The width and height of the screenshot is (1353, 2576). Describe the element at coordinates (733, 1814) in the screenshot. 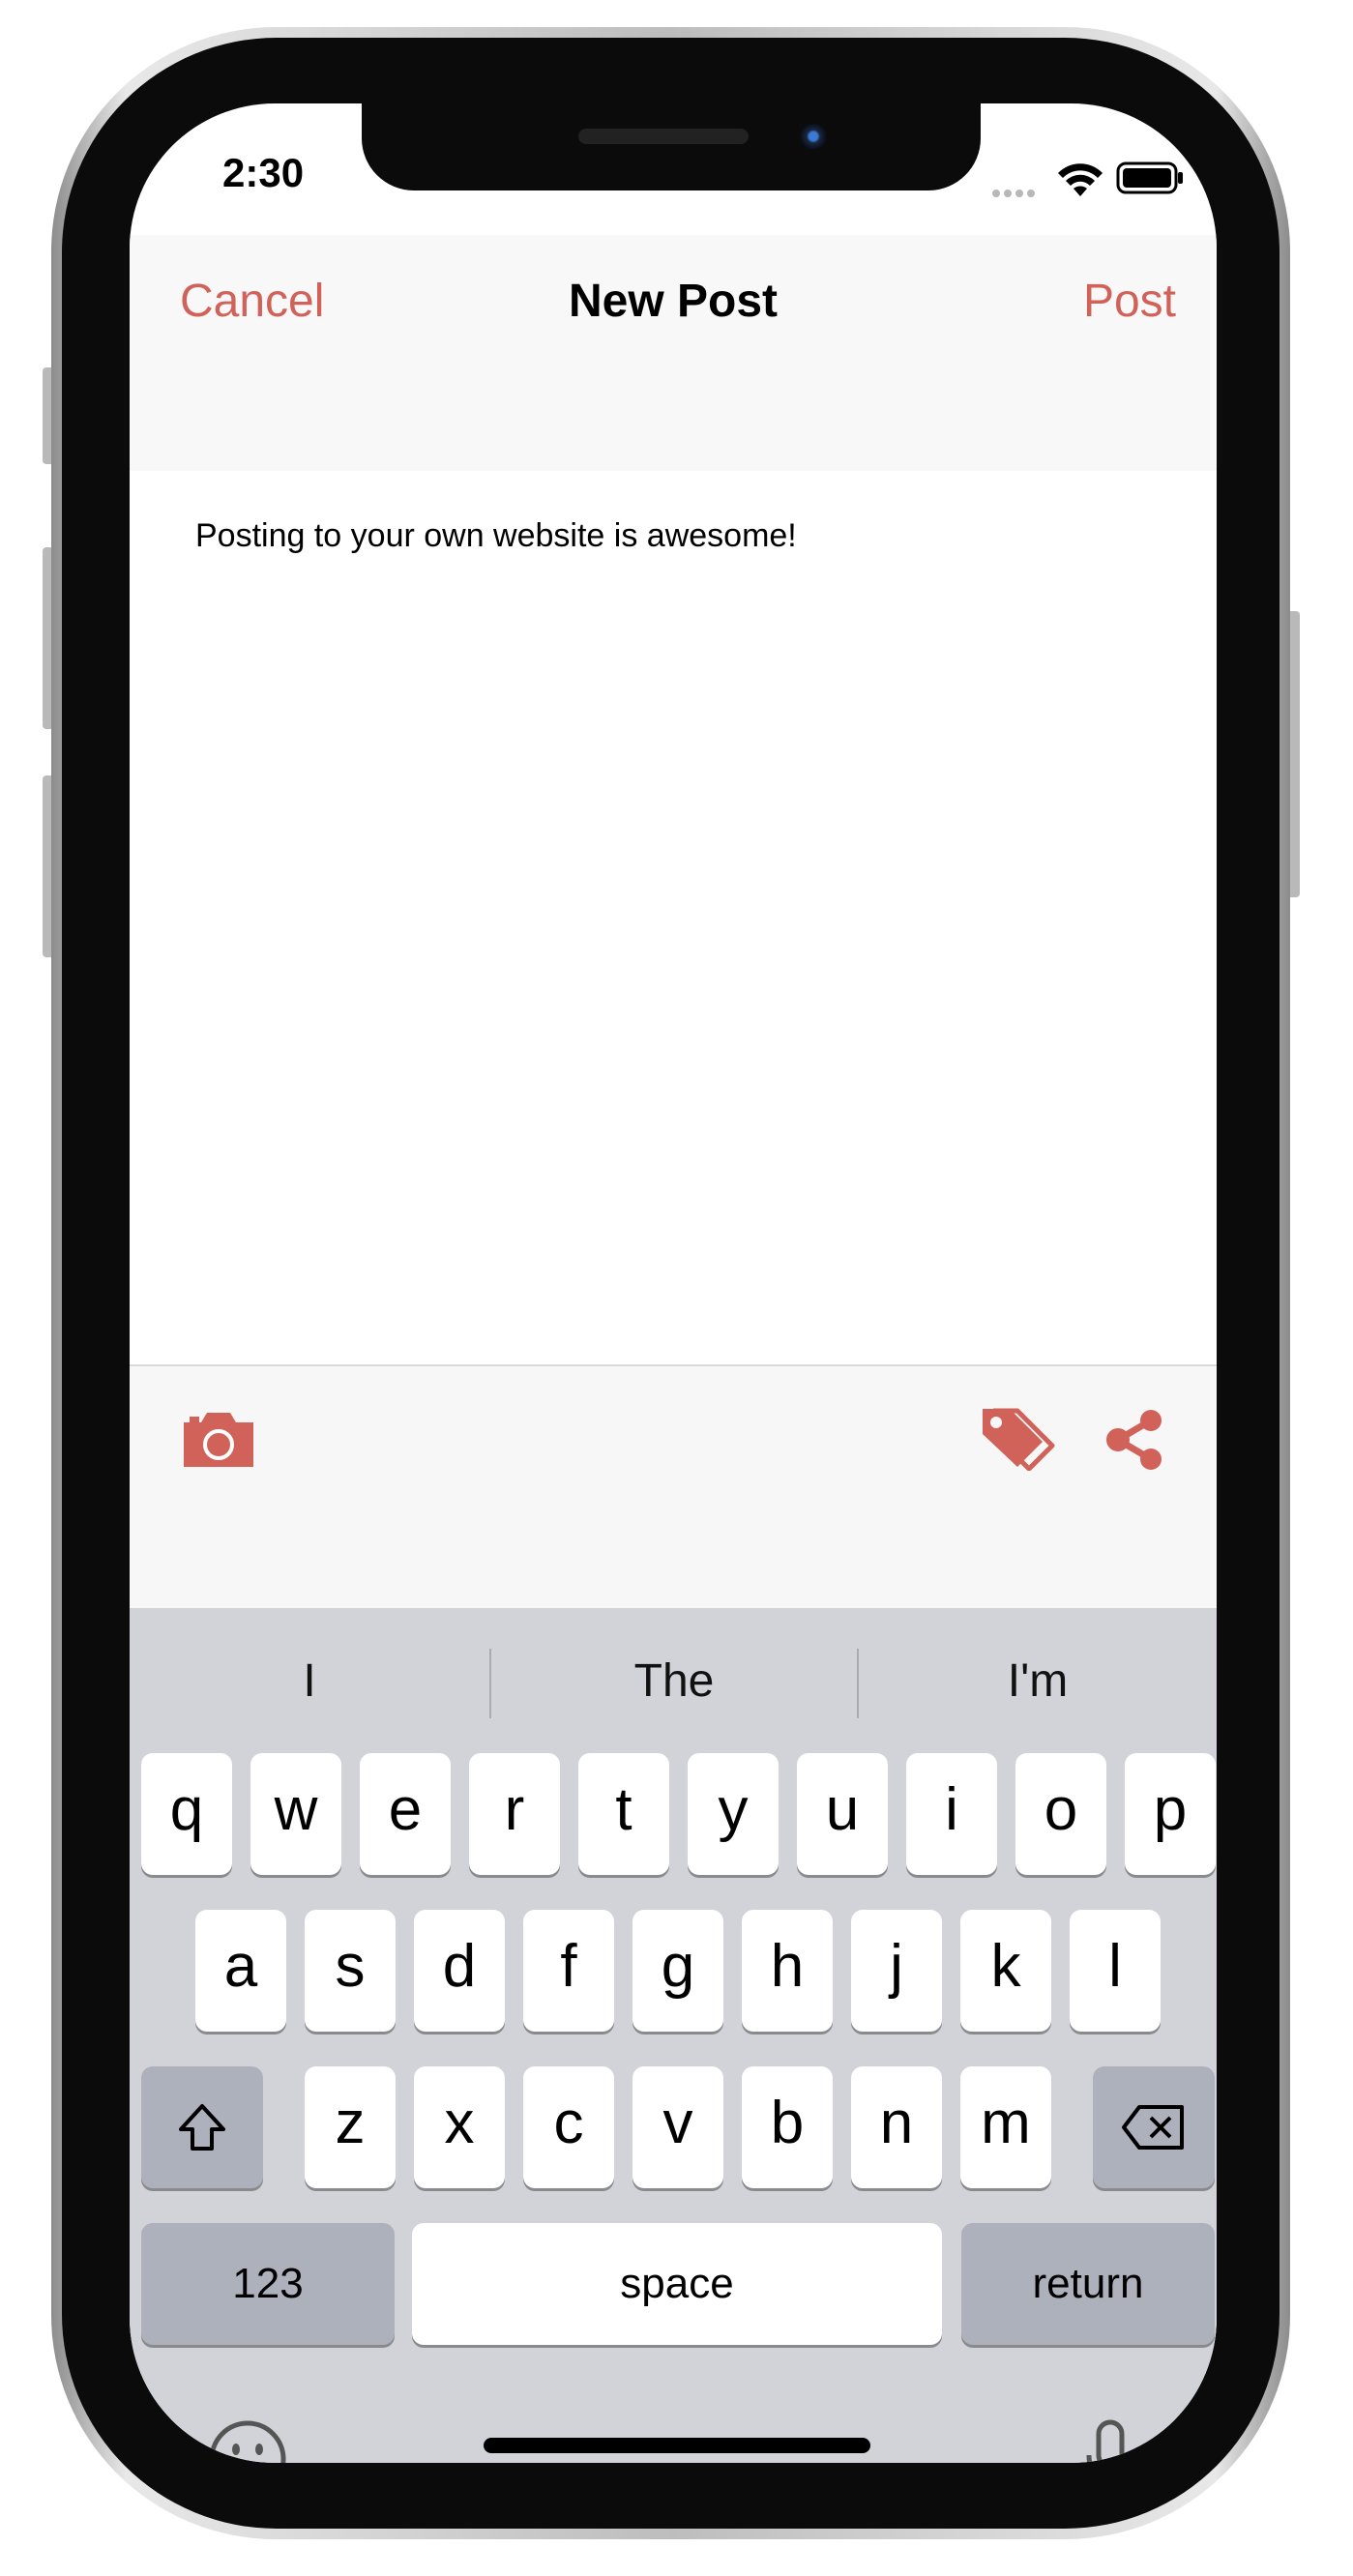

I see `key-y: y` at that location.